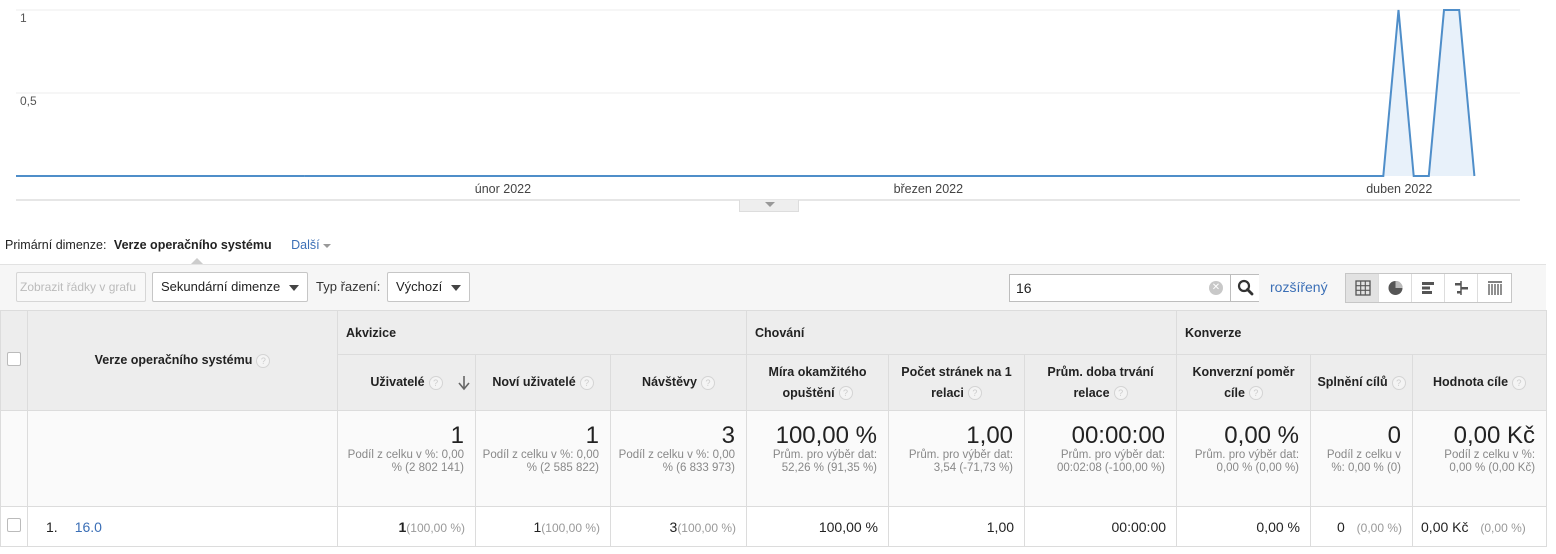  I want to click on more-dimensions-link: Další, so click(311, 245).